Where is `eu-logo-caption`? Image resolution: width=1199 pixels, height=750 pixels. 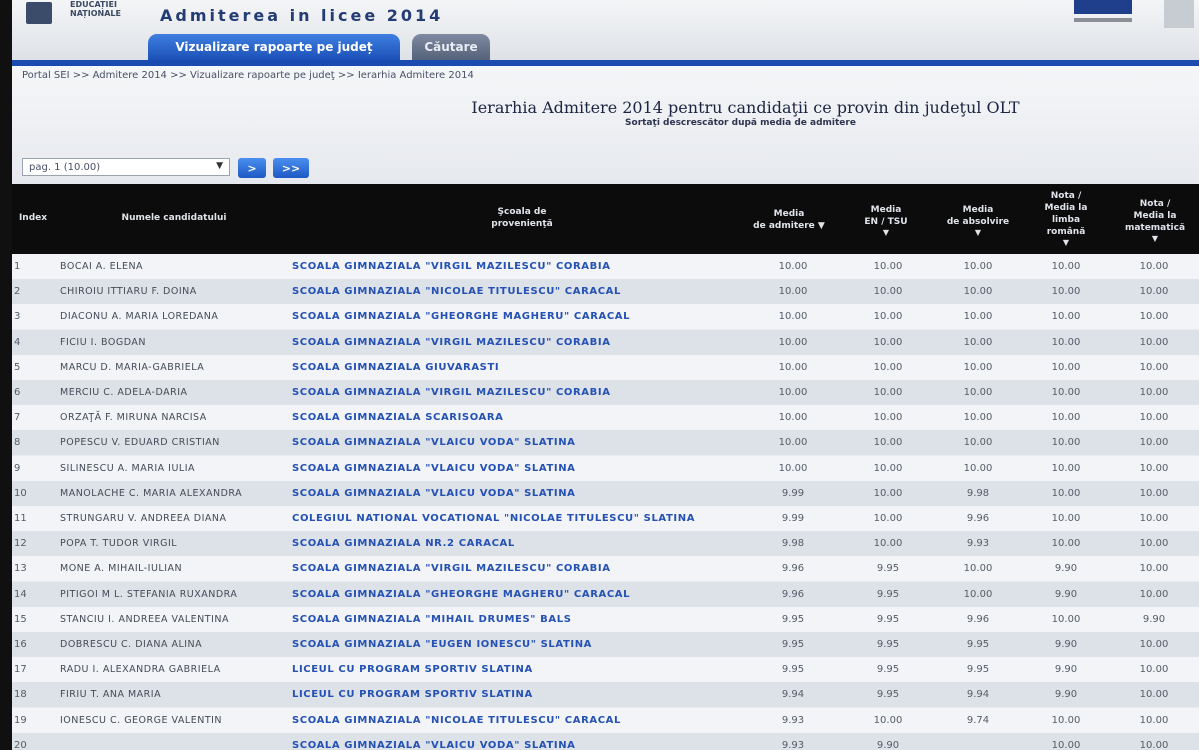 eu-logo-caption is located at coordinates (1103, 20).